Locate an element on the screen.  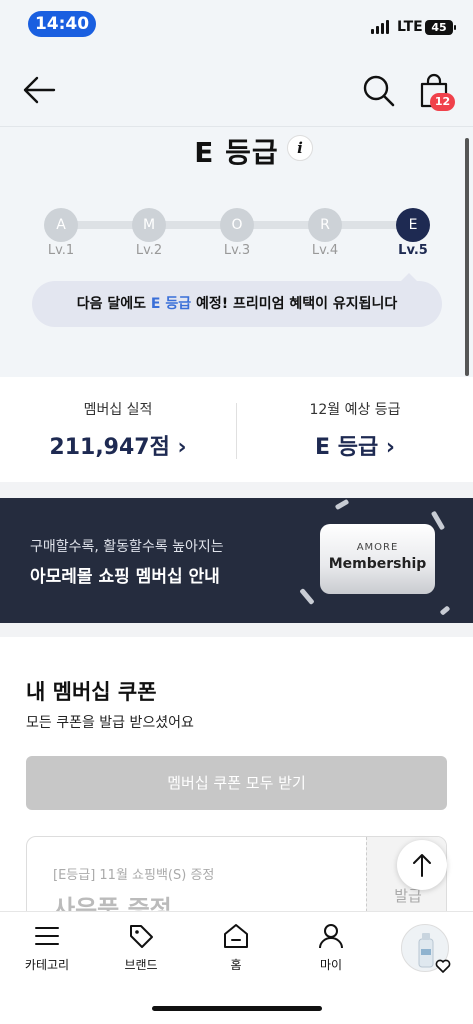
nav-my-label: 마이 is located at coordinates (331, 965).